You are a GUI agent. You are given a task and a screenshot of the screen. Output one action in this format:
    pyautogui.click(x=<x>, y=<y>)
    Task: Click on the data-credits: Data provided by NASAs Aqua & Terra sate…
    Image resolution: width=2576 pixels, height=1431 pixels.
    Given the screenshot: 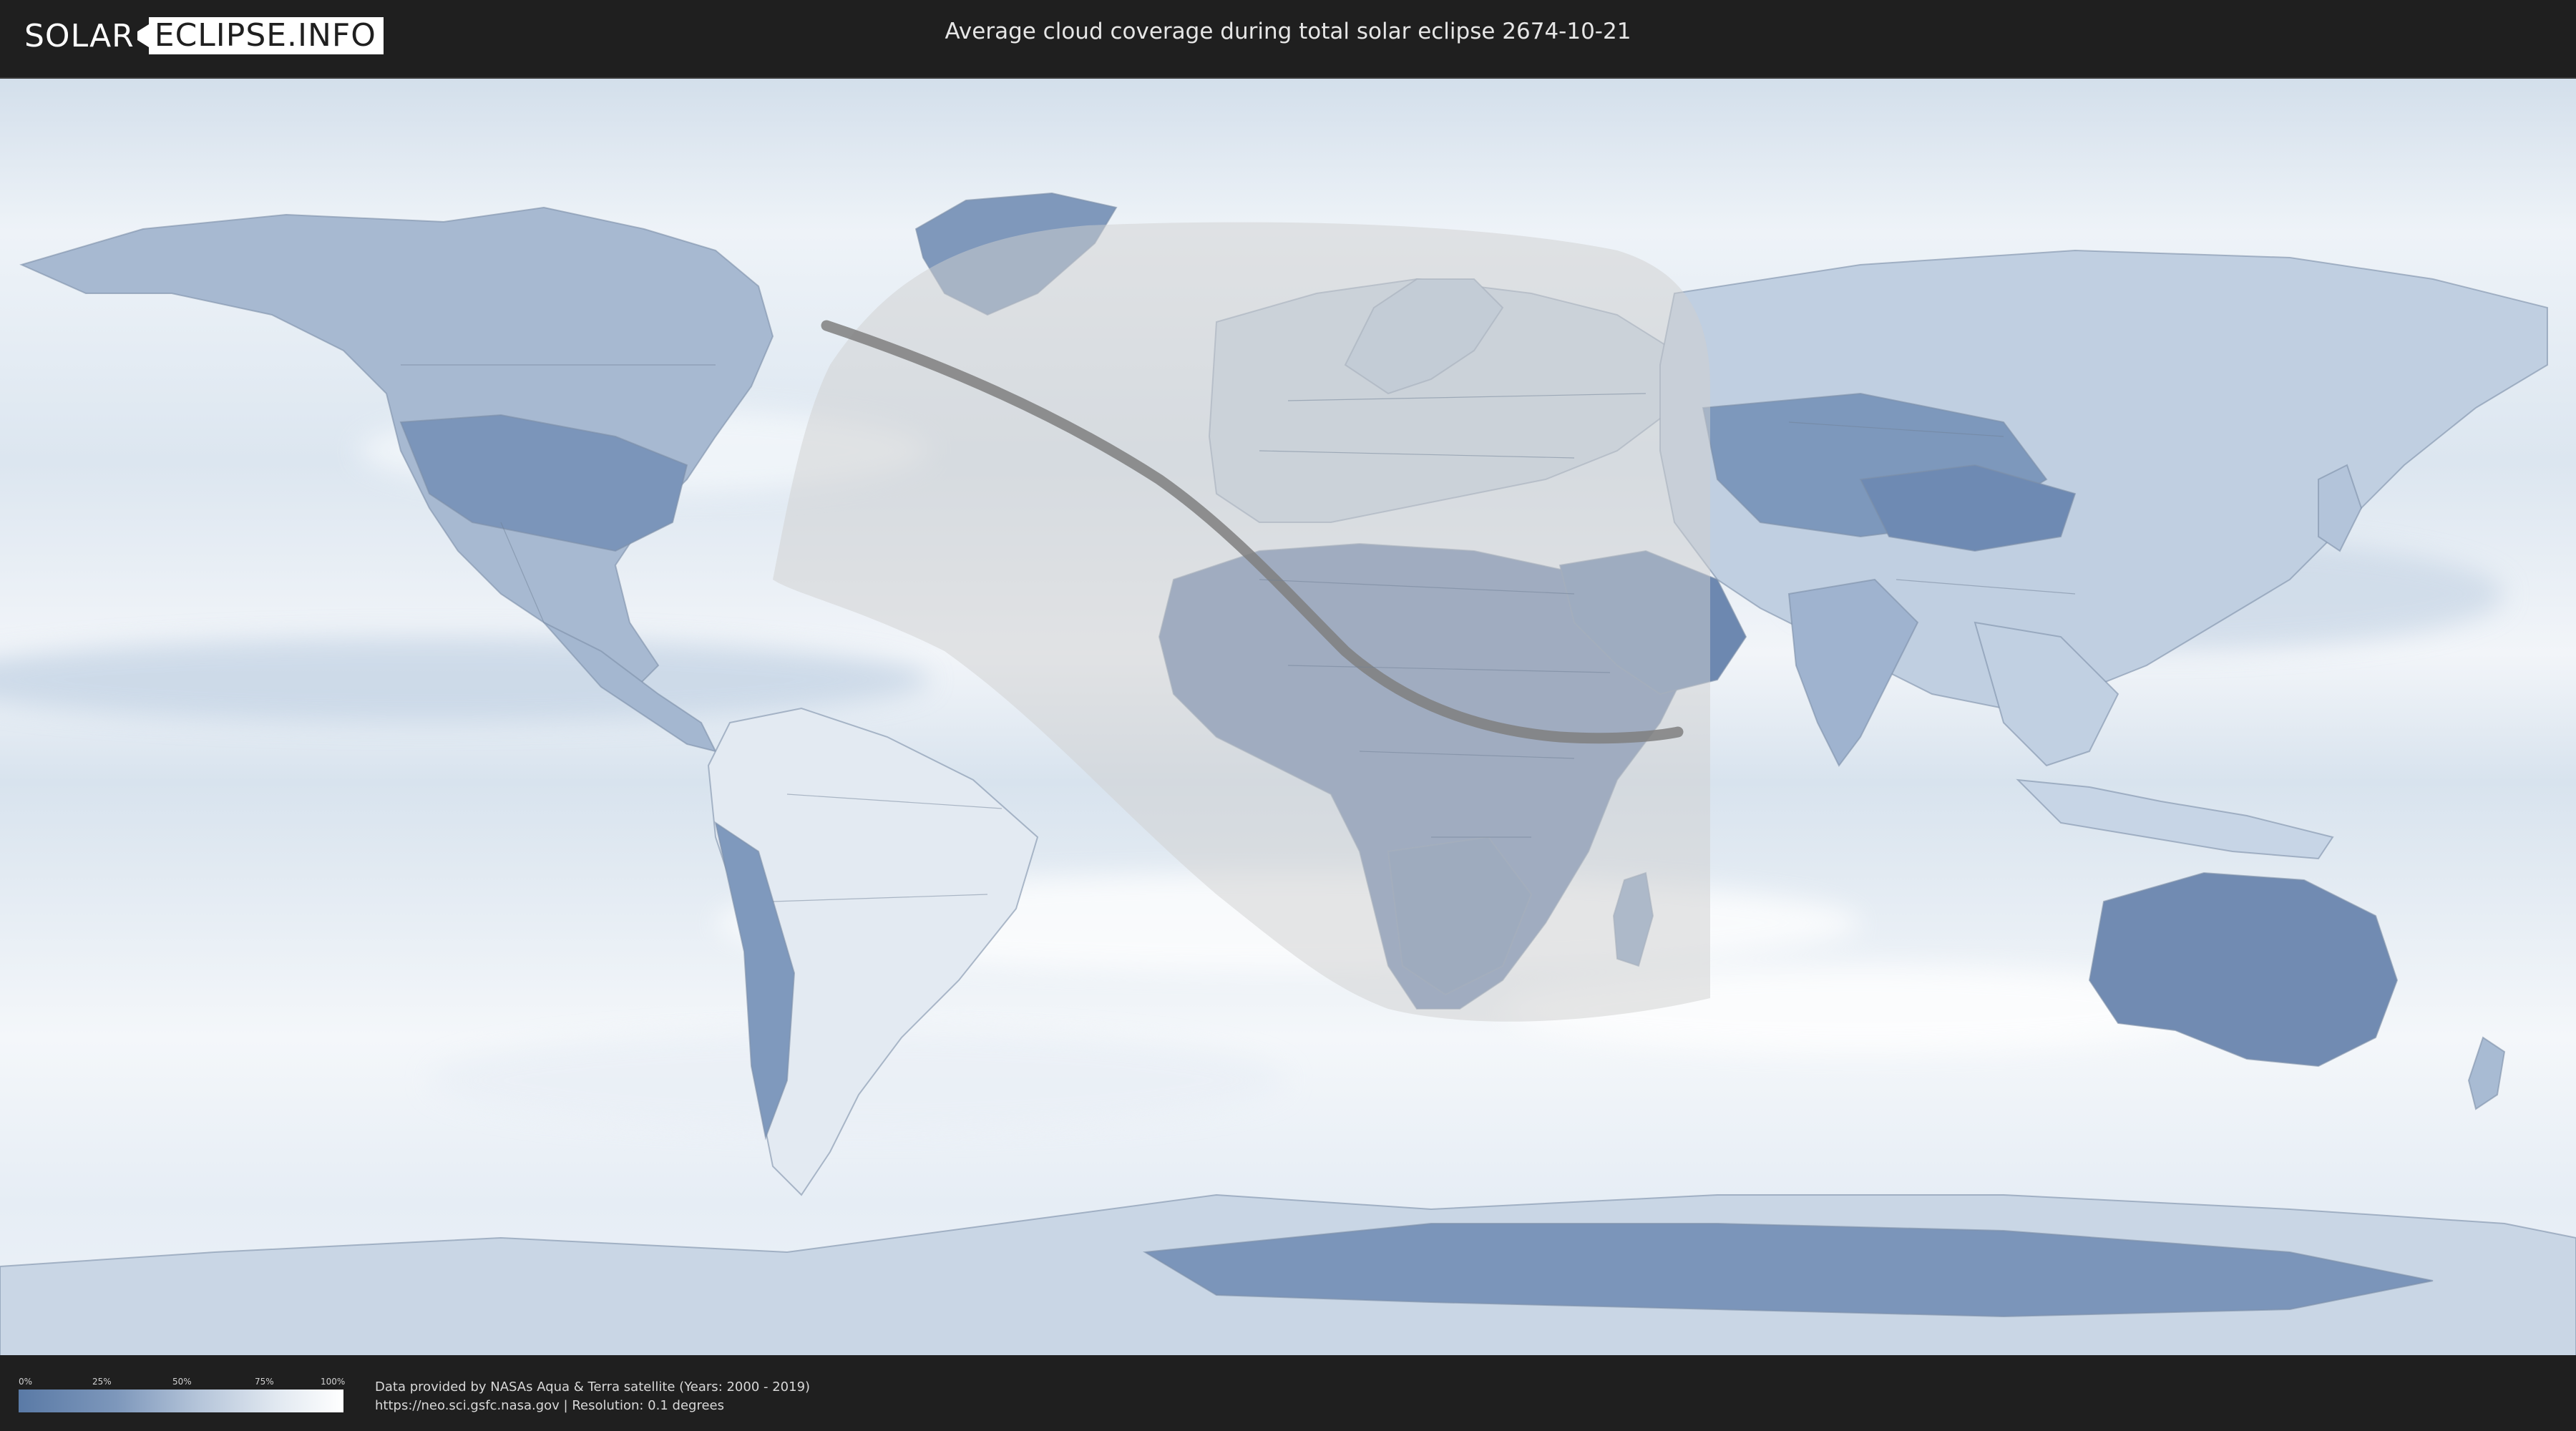 What is the action you would take?
    pyautogui.click(x=592, y=1396)
    